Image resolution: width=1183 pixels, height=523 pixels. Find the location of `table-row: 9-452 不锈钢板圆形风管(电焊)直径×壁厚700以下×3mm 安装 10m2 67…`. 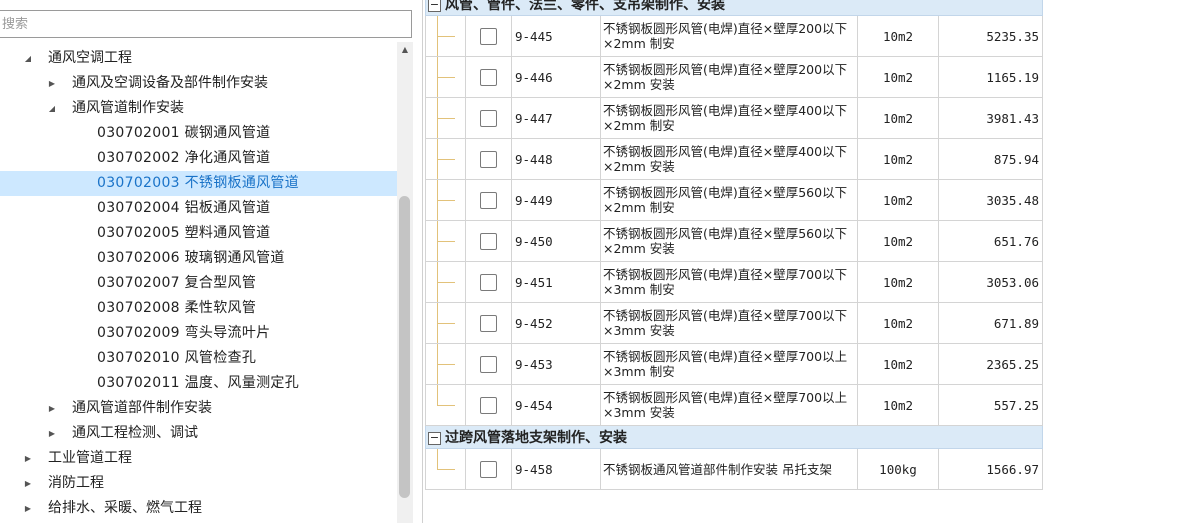

table-row: 9-452 不锈钢板圆形风管(电焊)直径×壁厚700以下×3mm 安装 10m2 67… is located at coordinates (734, 323).